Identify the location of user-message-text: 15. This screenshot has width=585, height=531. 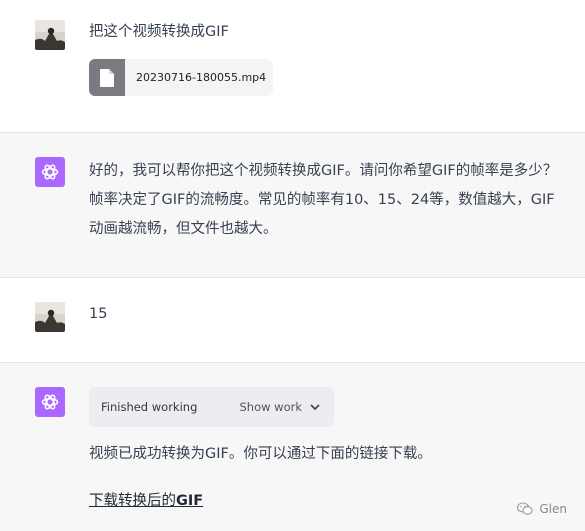
(98, 314).